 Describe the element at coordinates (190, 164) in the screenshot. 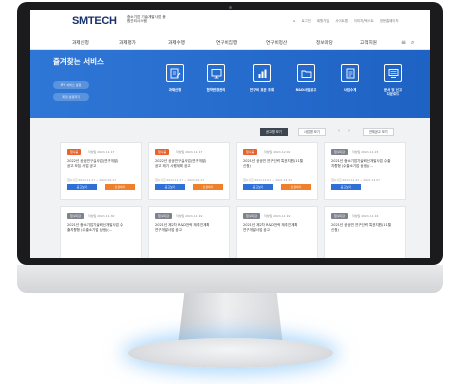

I see `card-title: 2022년 공공연구실사업(연구개발) 공고 제기 시행계획 공고` at that location.